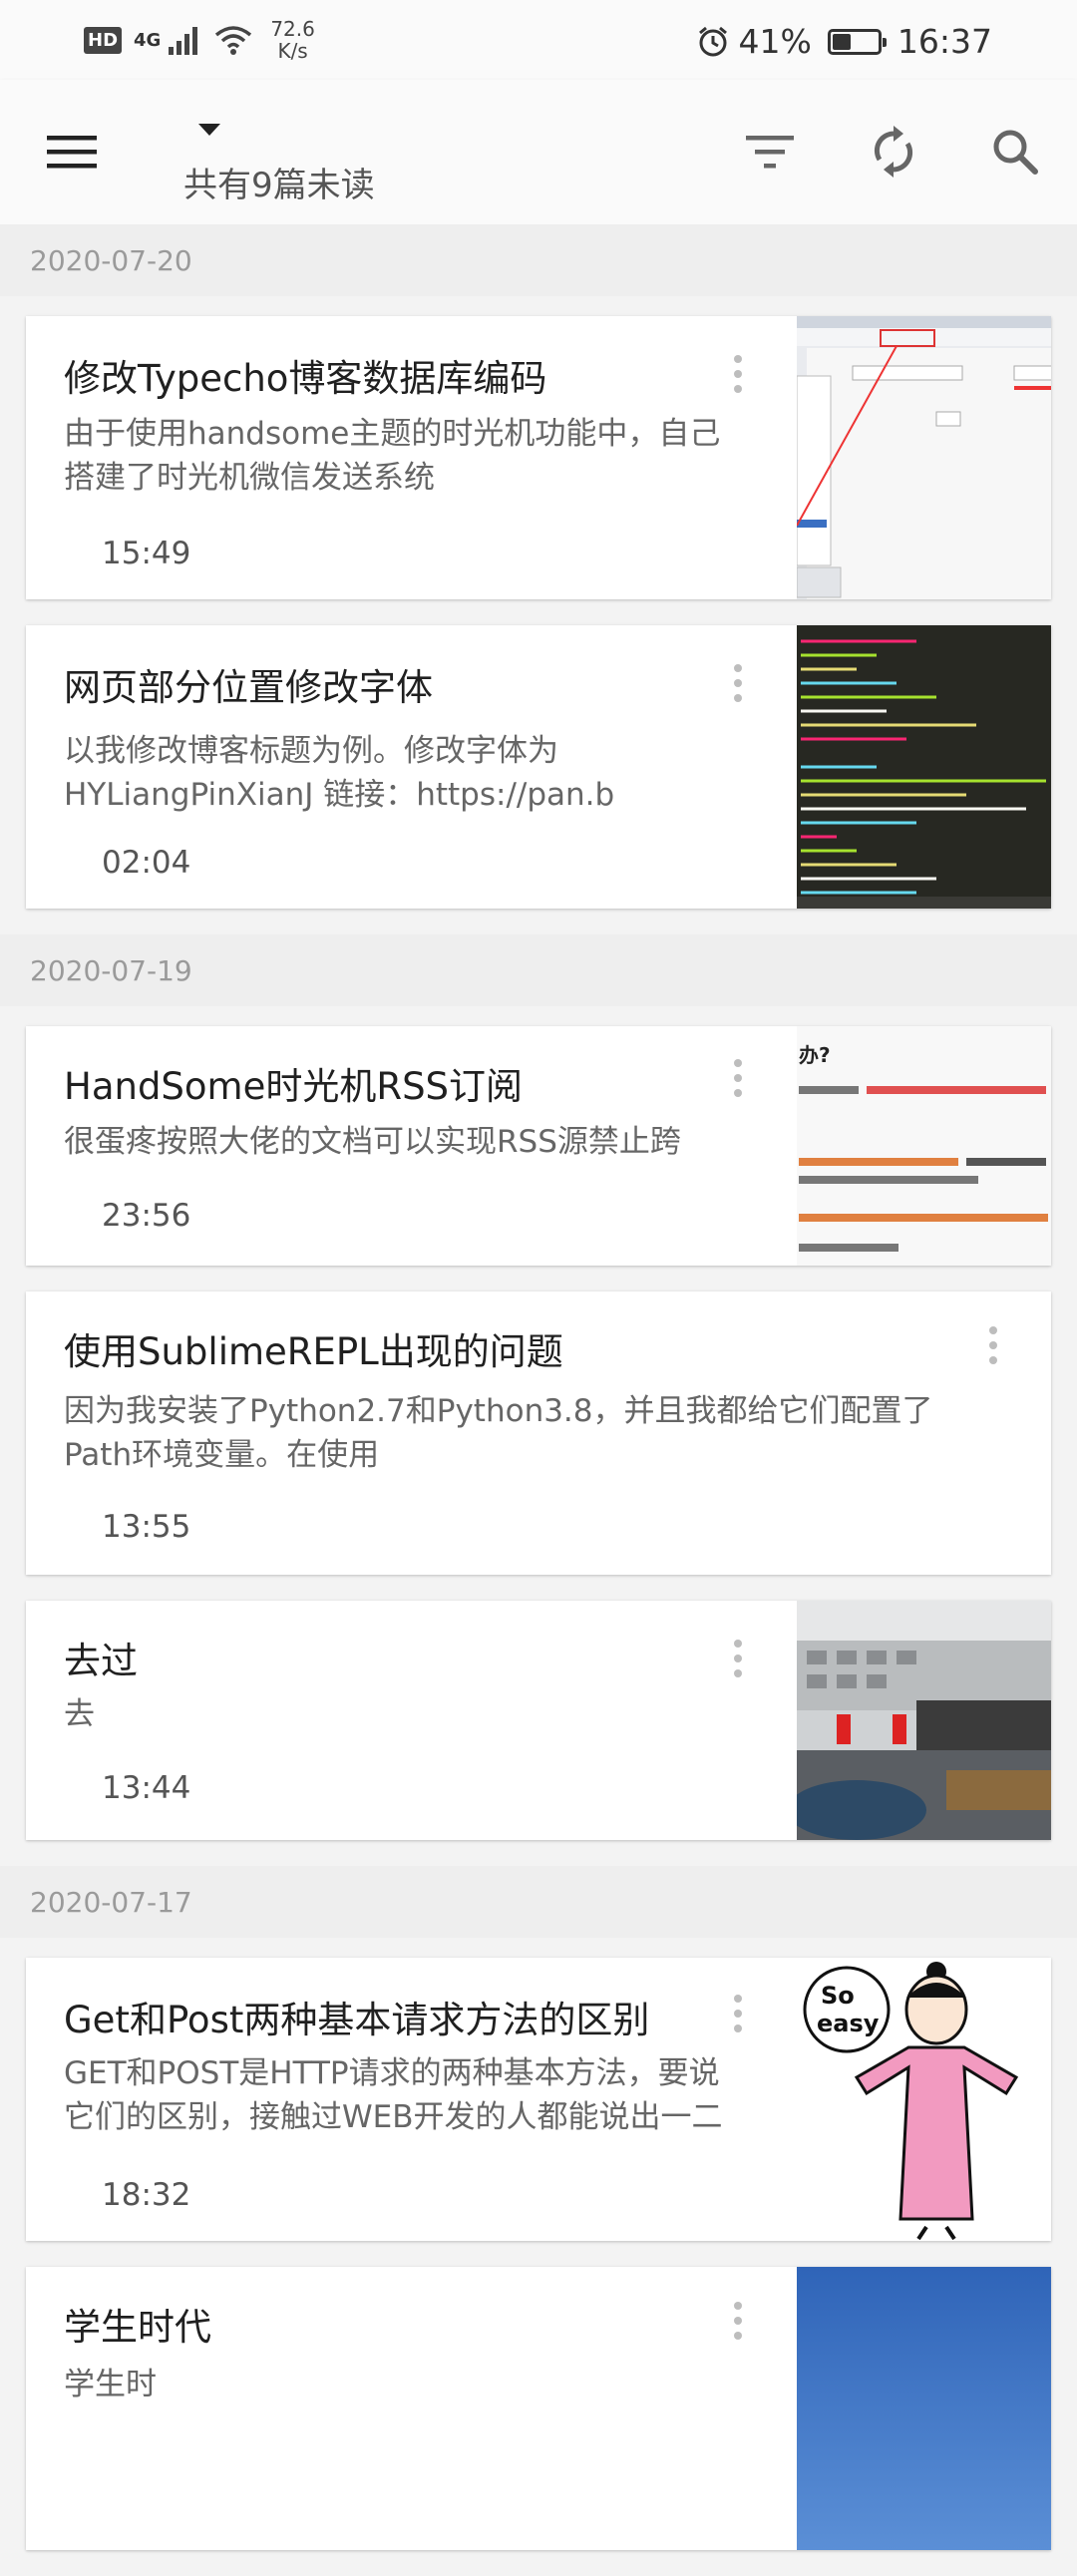 The image size is (1077, 2576). I want to click on refresh-button, so click(893, 152).